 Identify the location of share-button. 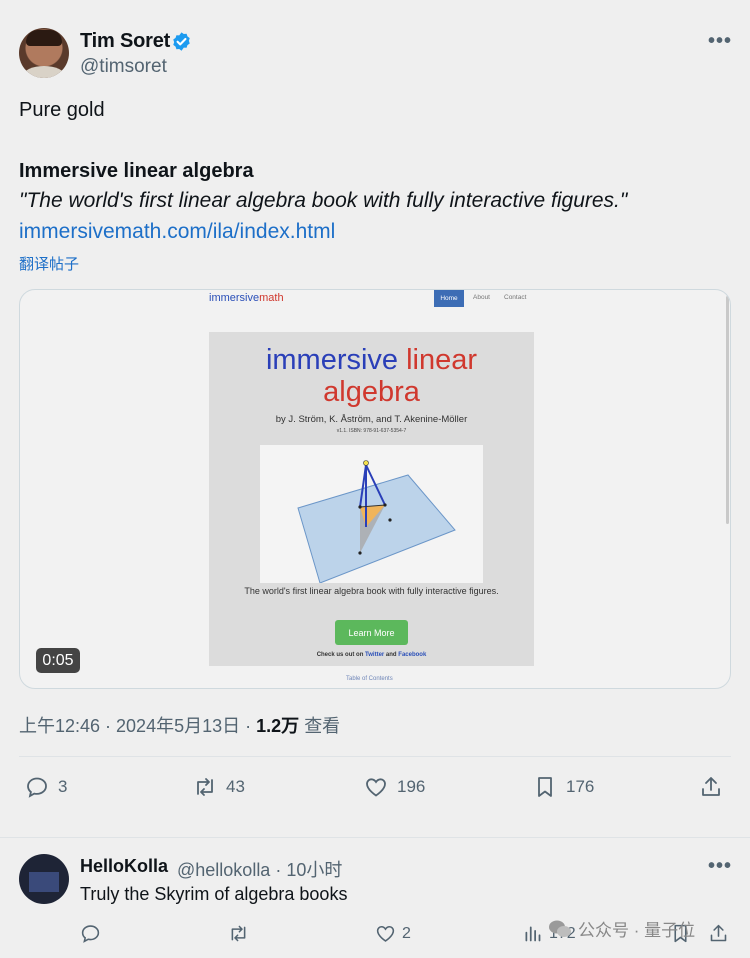
(715, 787).